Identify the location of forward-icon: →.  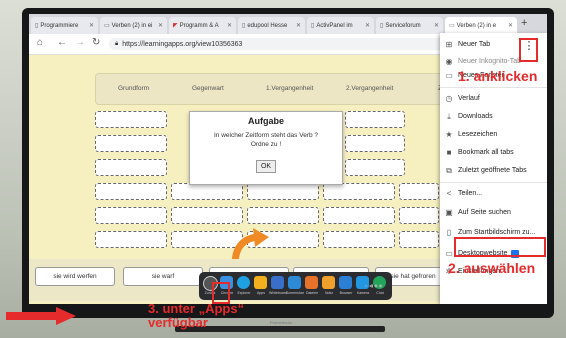
(80, 42).